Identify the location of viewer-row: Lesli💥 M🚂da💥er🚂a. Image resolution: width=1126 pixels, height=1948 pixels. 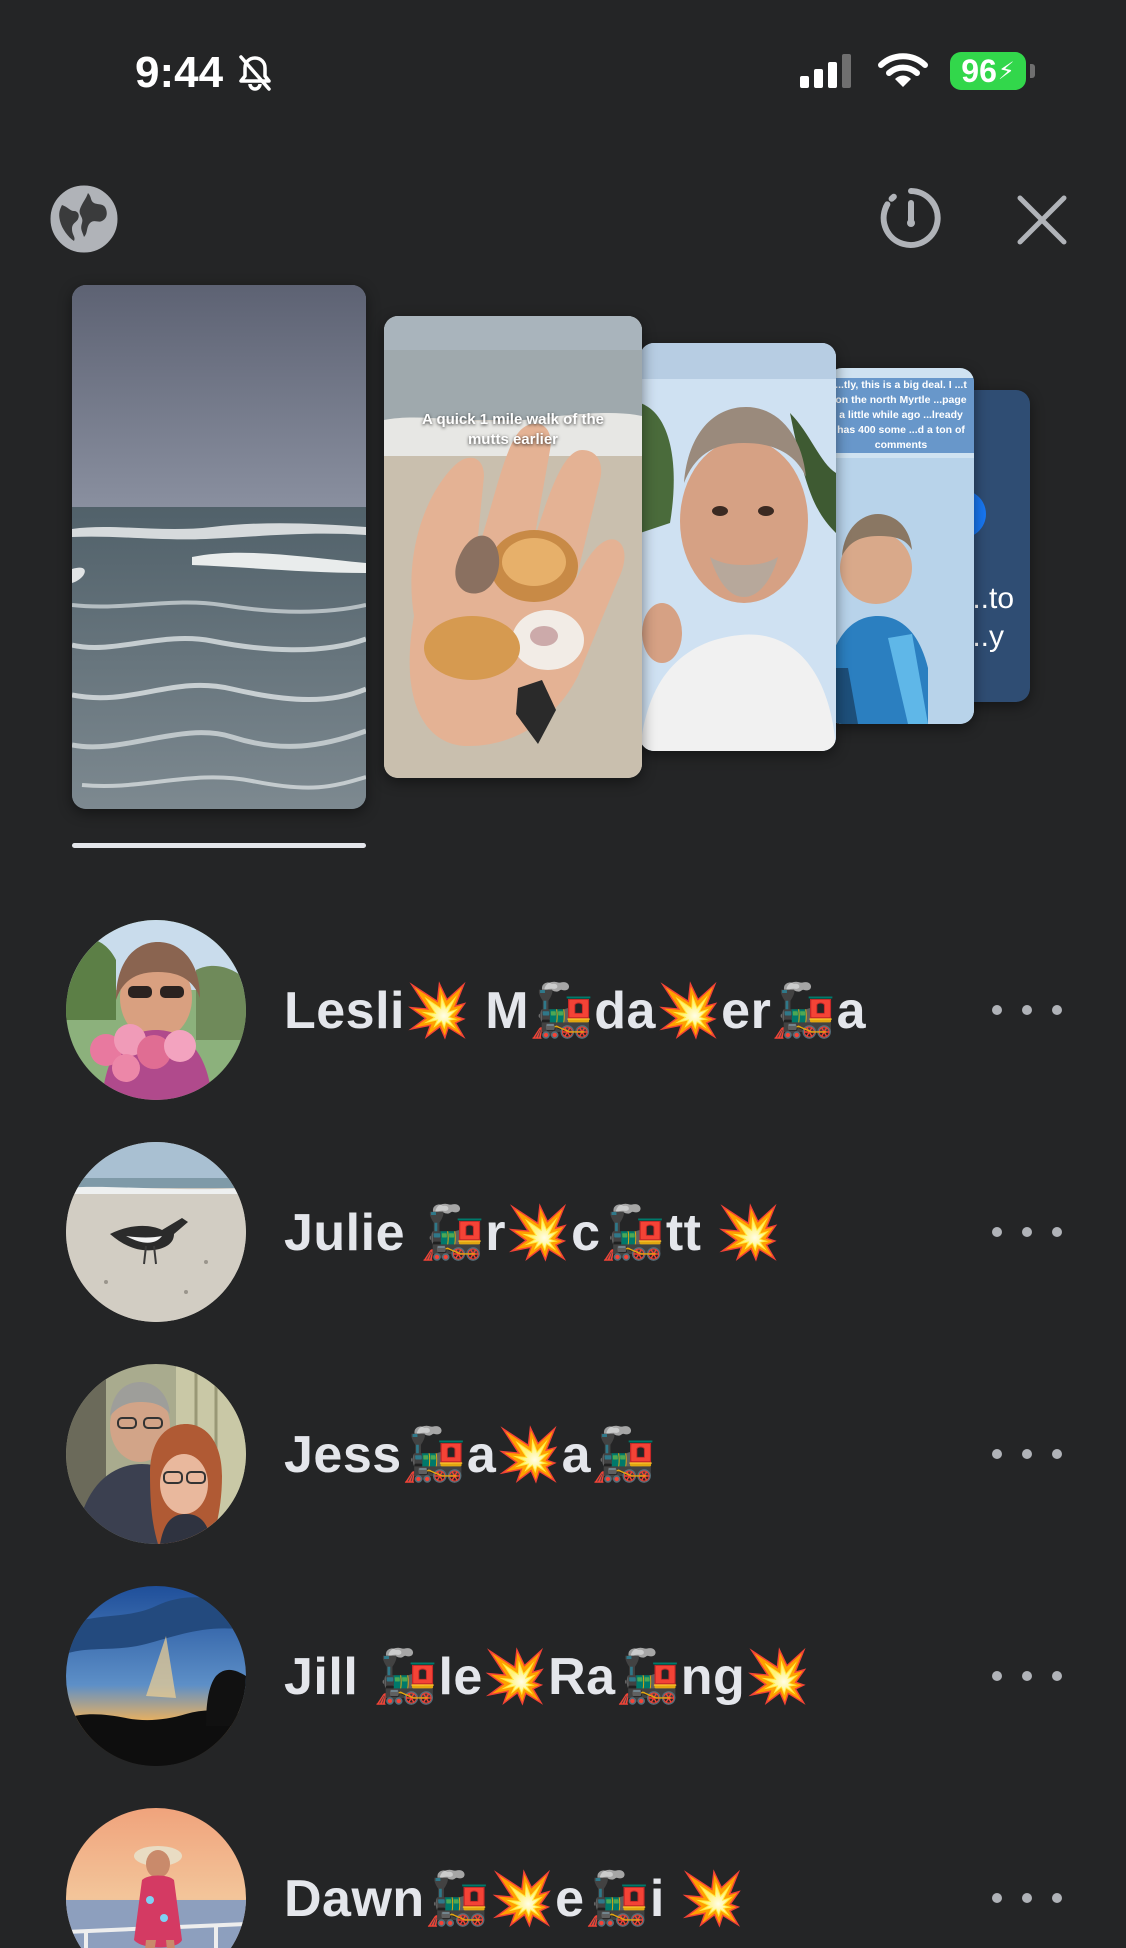
(563, 1010).